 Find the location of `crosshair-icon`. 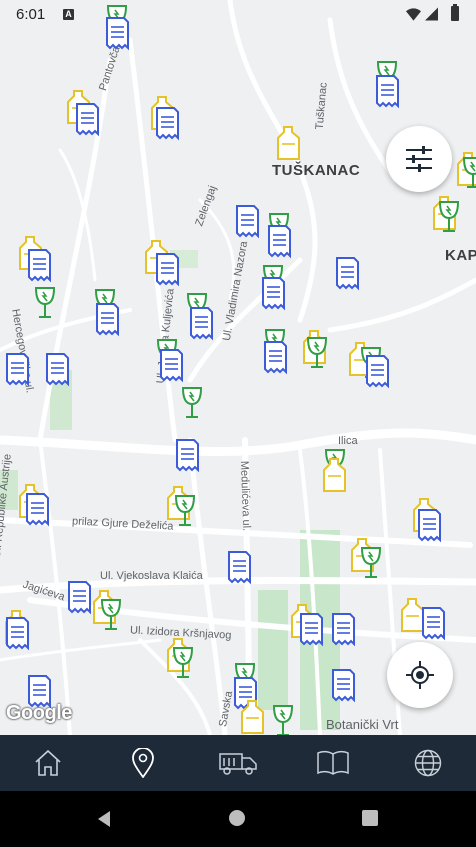

crosshair-icon is located at coordinates (420, 675).